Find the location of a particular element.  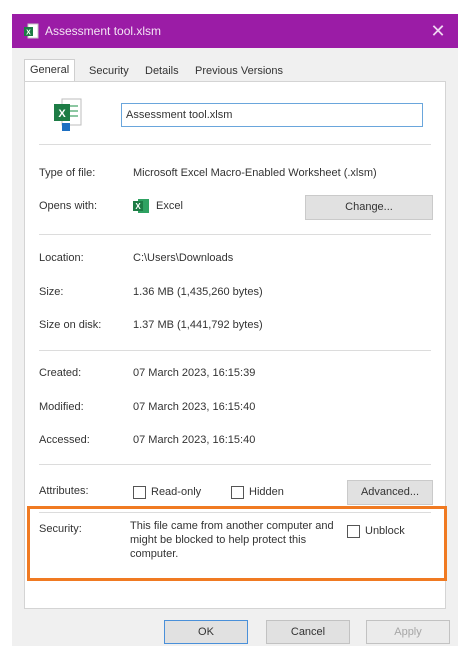

tab-general: General is located at coordinates (50, 70).